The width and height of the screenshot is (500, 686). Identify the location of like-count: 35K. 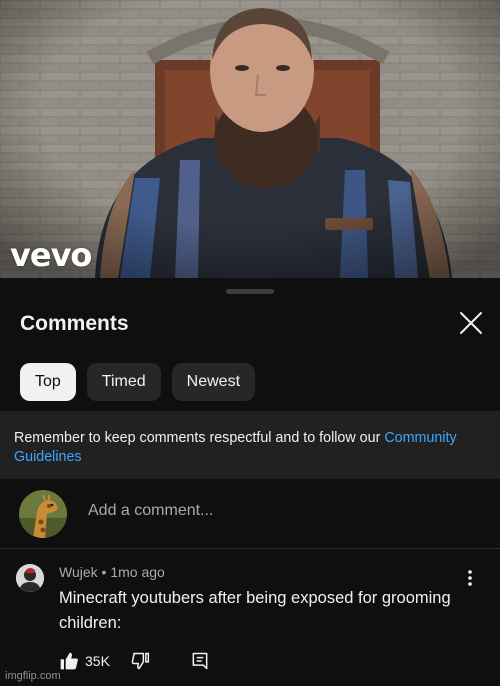
(97, 661).